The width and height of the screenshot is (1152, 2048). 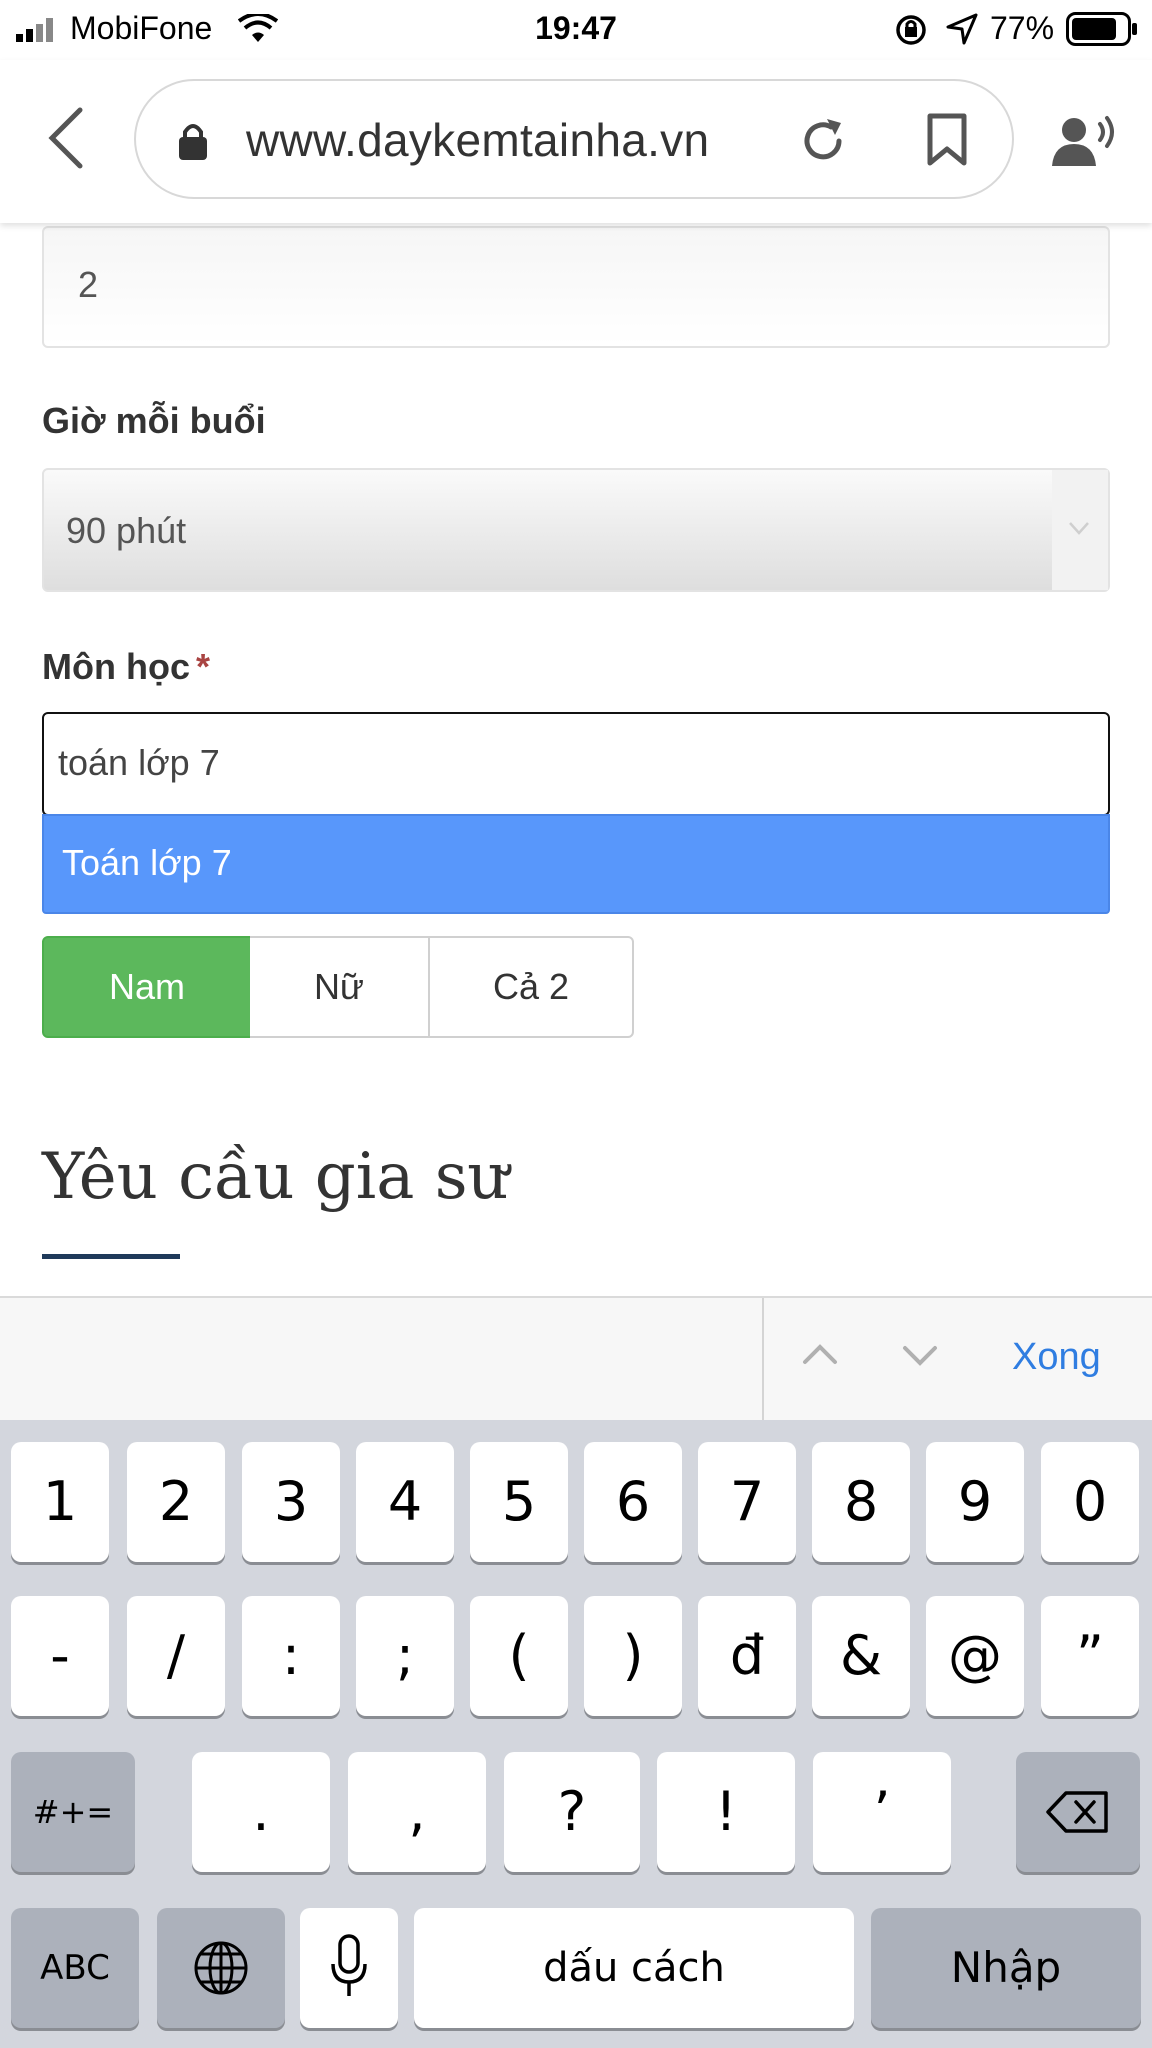 I want to click on sessions-value: 2, so click(x=88, y=284).